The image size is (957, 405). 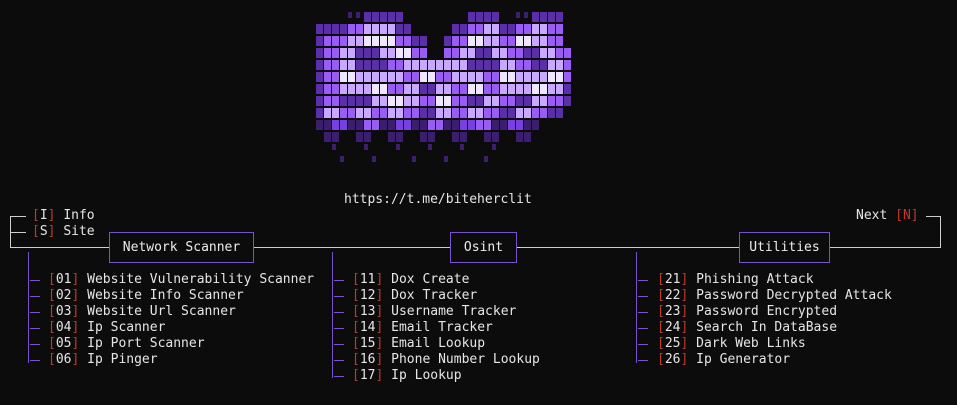 What do you see at coordinates (735, 280) in the screenshot?
I see `menu-item-21: [21] Phishing Attack` at bounding box center [735, 280].